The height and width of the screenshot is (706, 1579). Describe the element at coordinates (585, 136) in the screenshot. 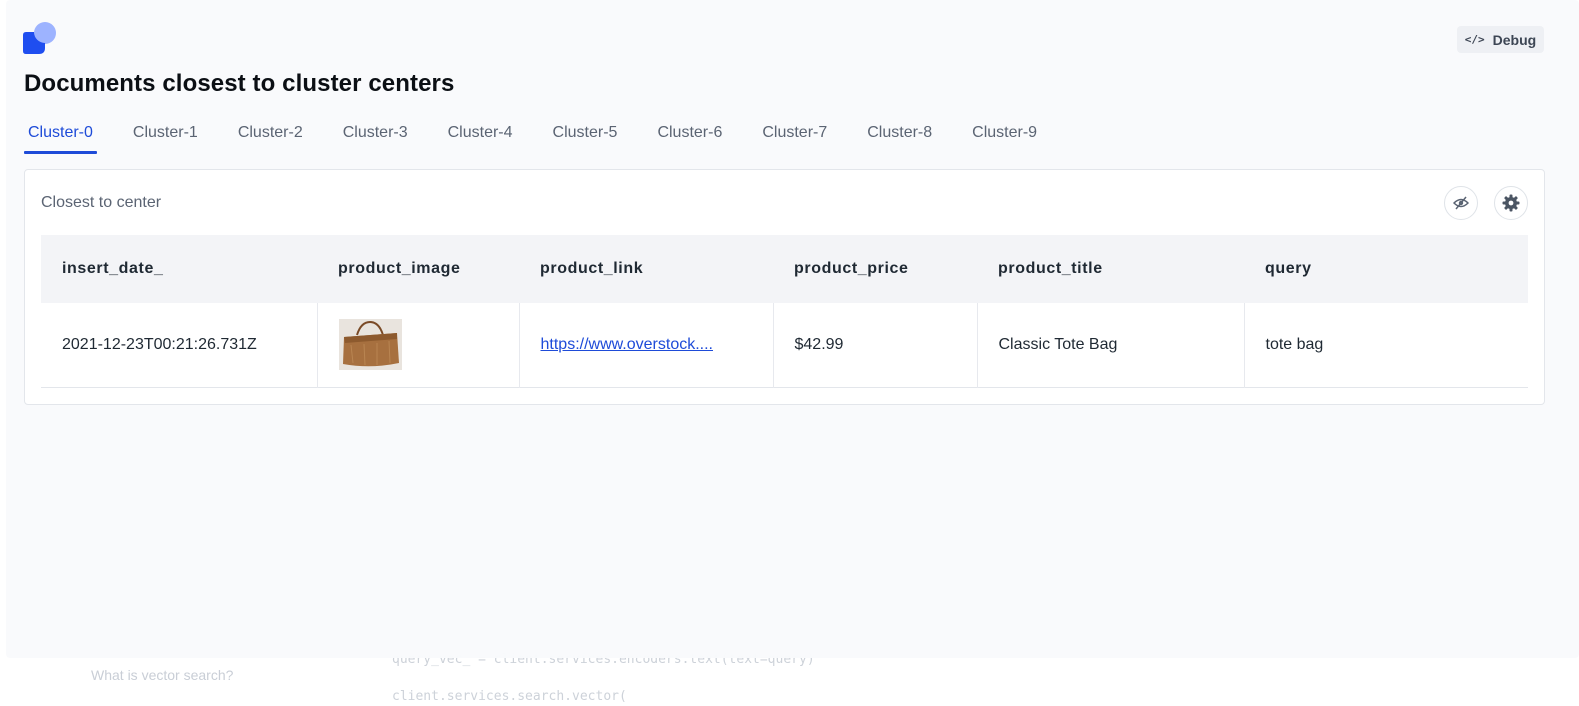

I see `tab-cluster-5: Cluster-5` at that location.